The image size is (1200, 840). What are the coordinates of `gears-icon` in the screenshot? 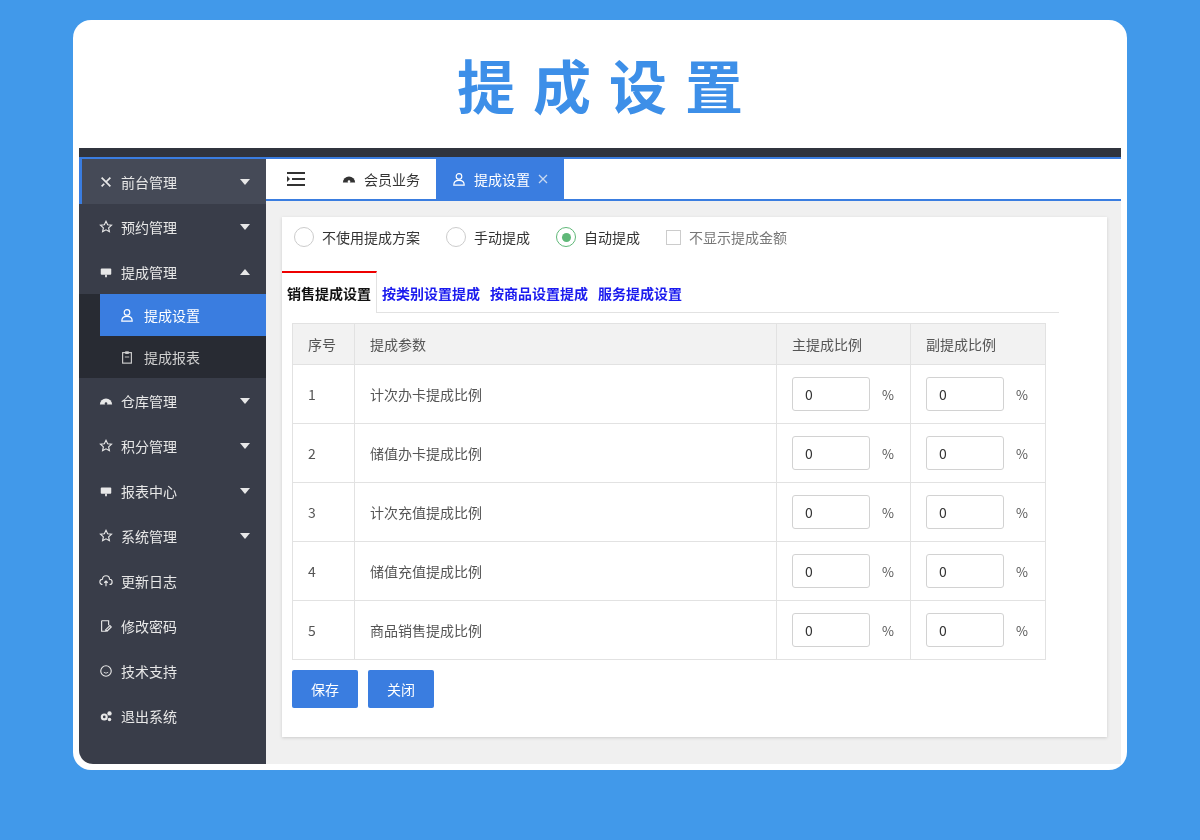 It's located at (106, 715).